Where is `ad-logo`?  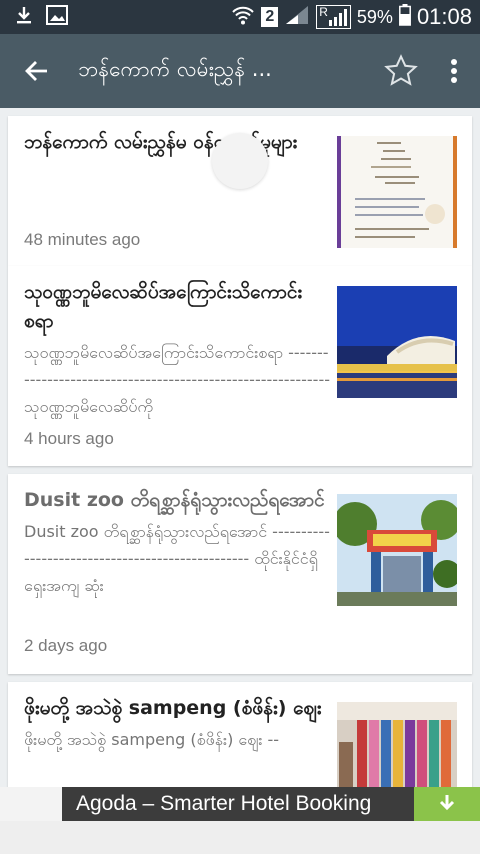
ad-logo is located at coordinates (31, 804).